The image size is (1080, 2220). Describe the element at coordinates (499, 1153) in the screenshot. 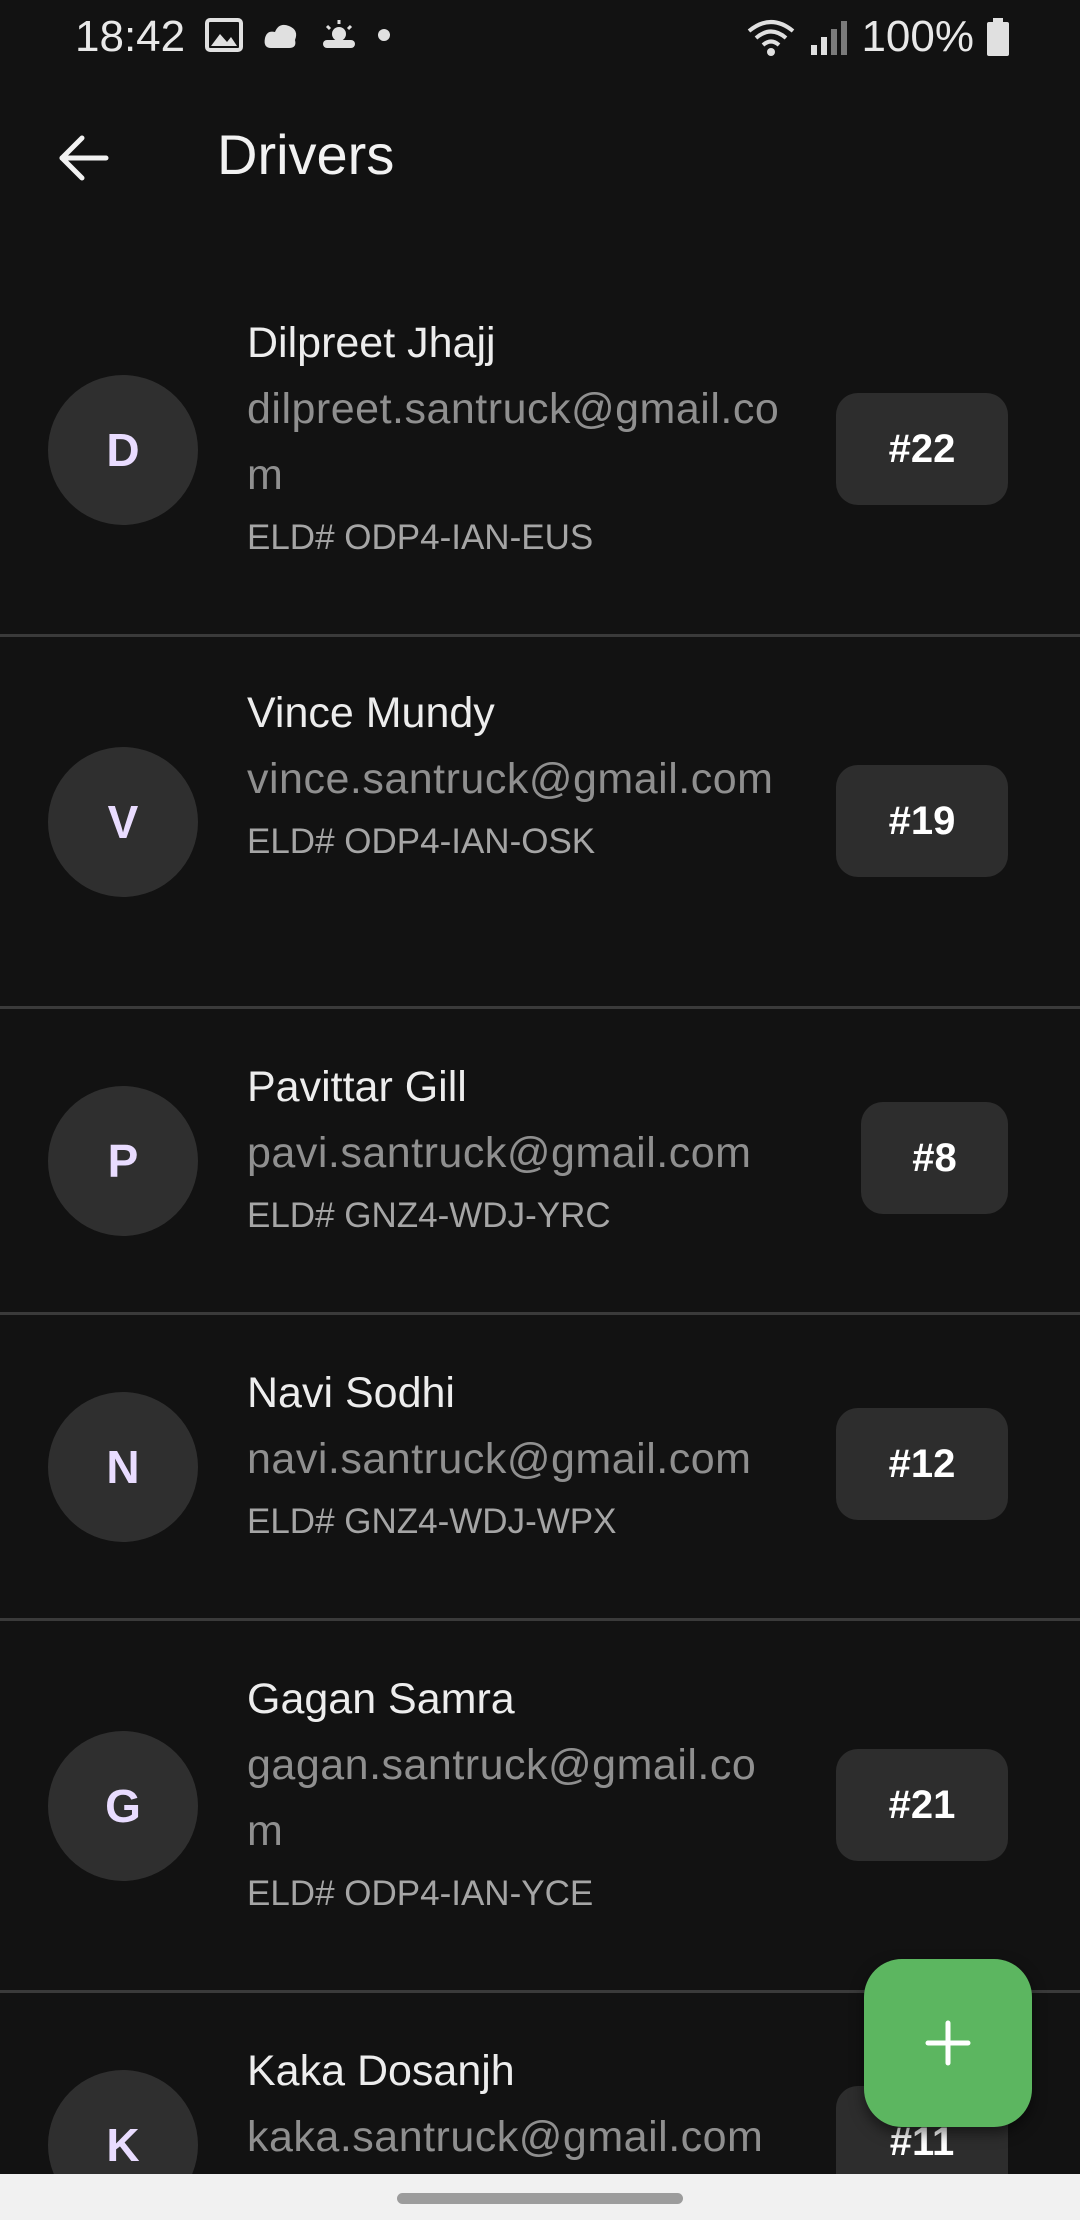

I see `driver-email: pavi.santruck@gmail.com` at that location.